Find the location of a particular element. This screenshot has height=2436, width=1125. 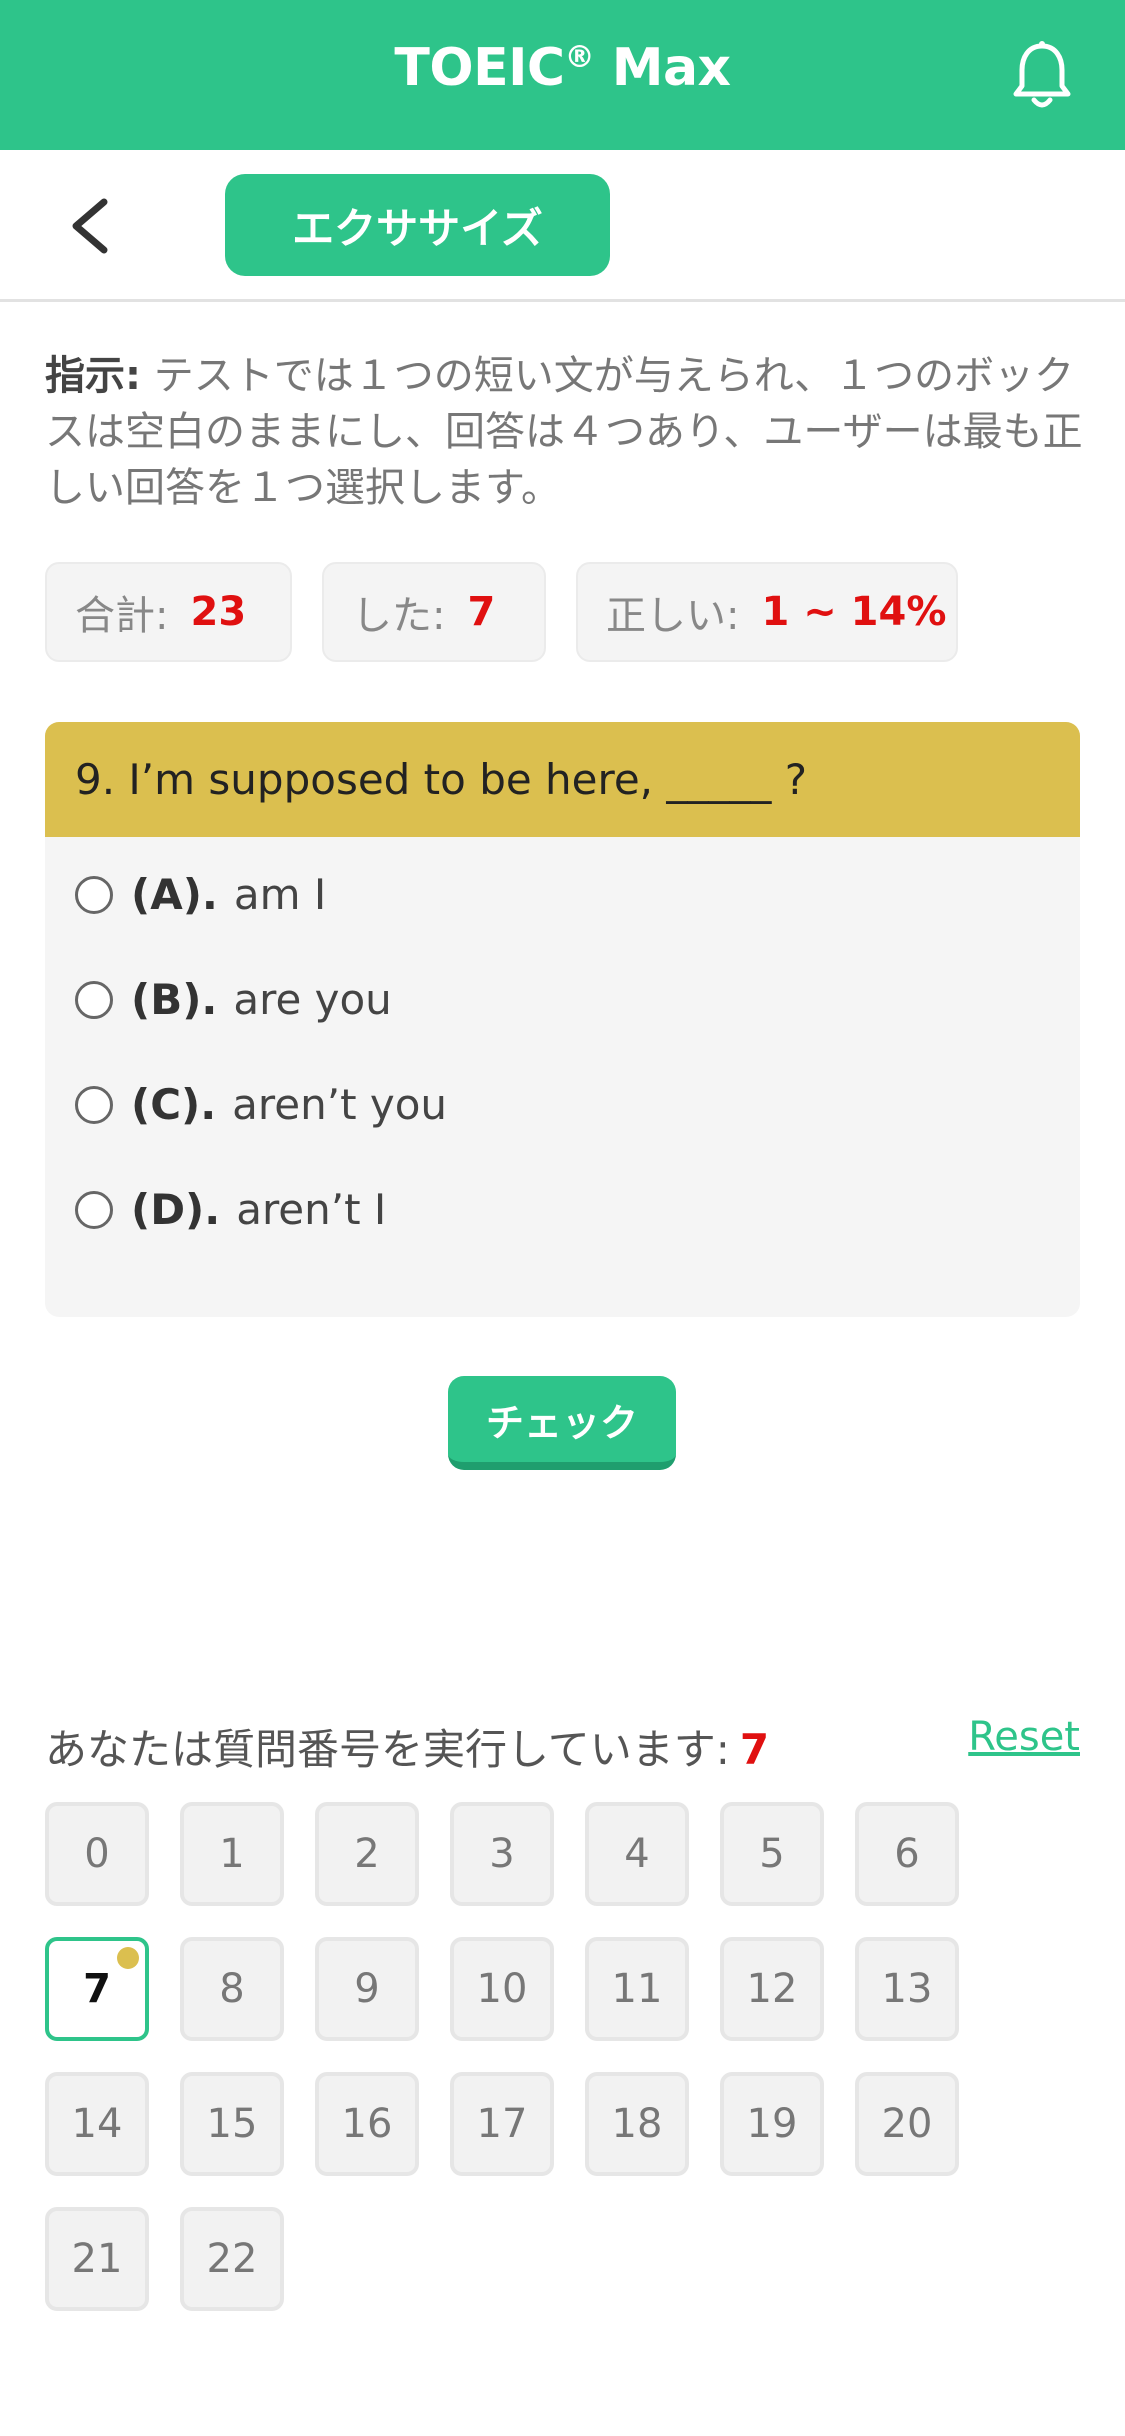

stat-done: した: 7 is located at coordinates (434, 612).